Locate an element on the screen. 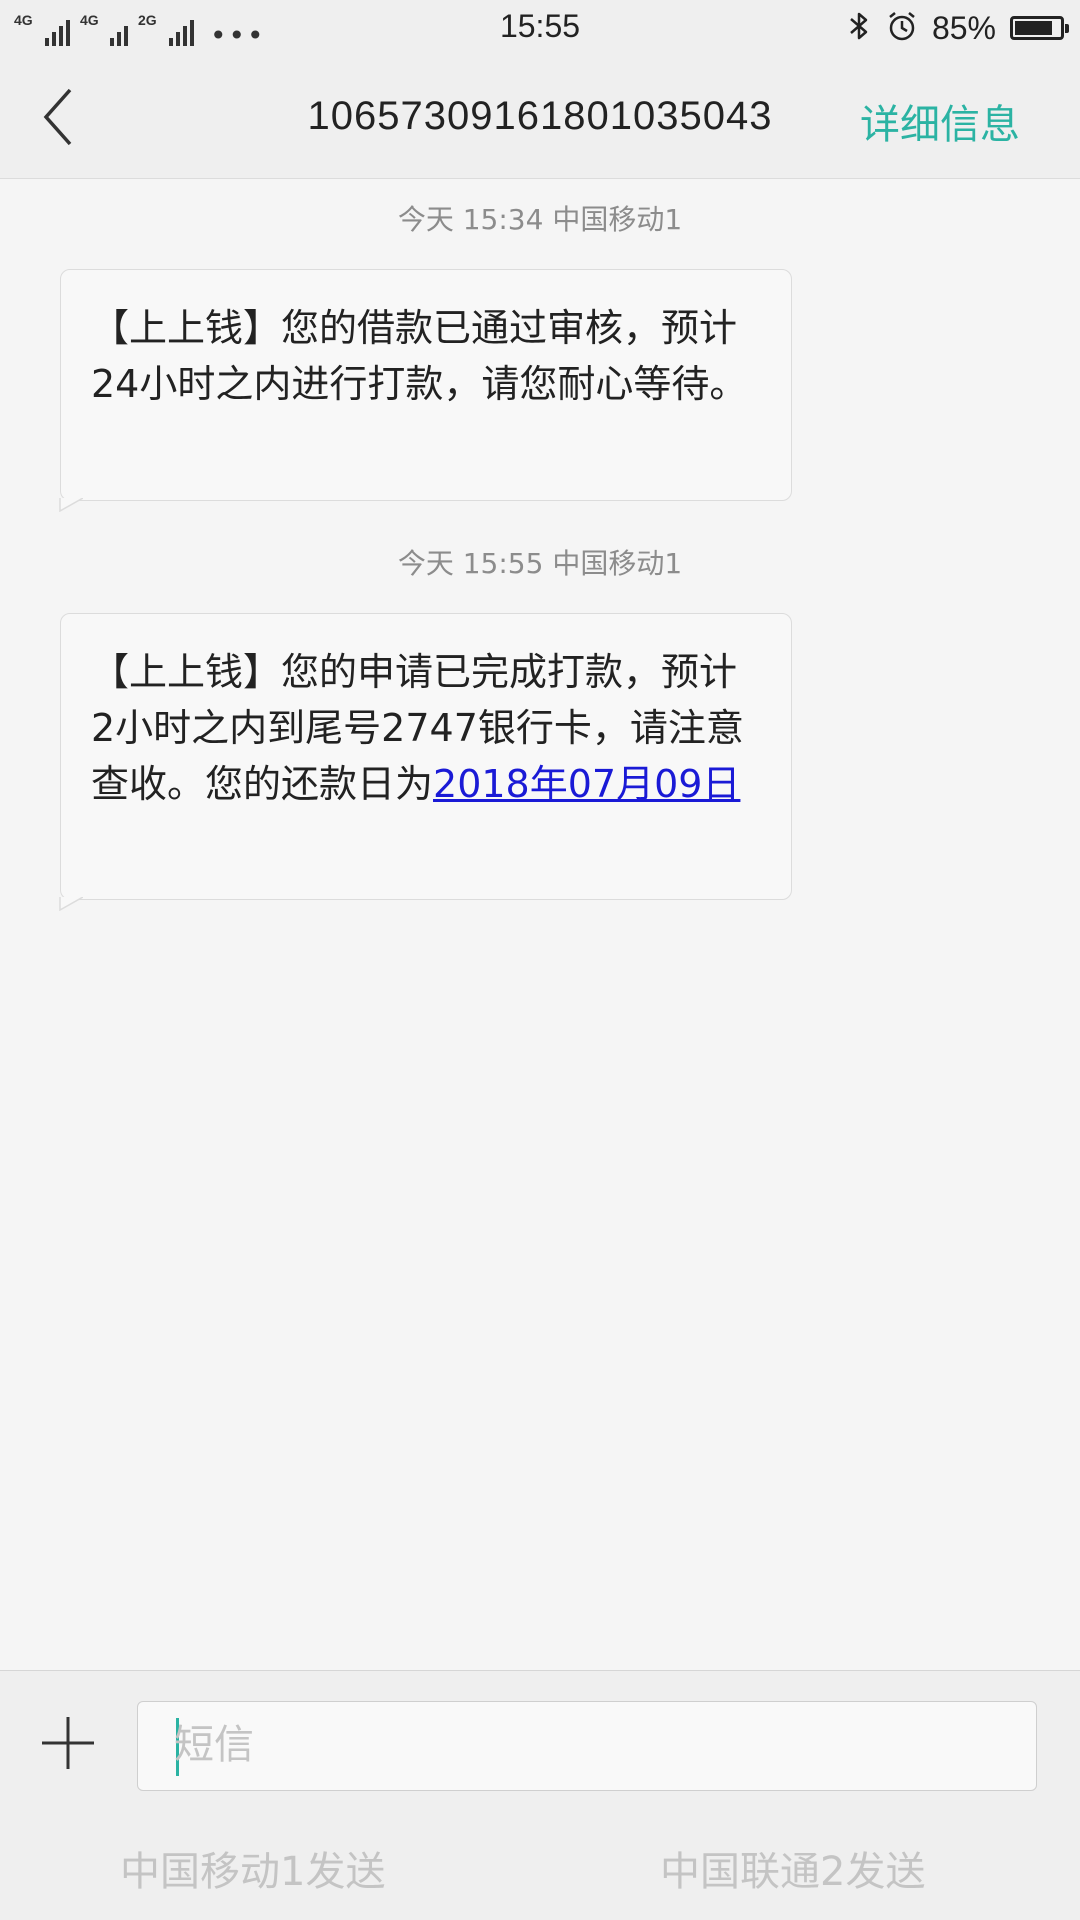 Image resolution: width=1080 pixels, height=1920 pixels. battery-fill is located at coordinates (1034, 28).